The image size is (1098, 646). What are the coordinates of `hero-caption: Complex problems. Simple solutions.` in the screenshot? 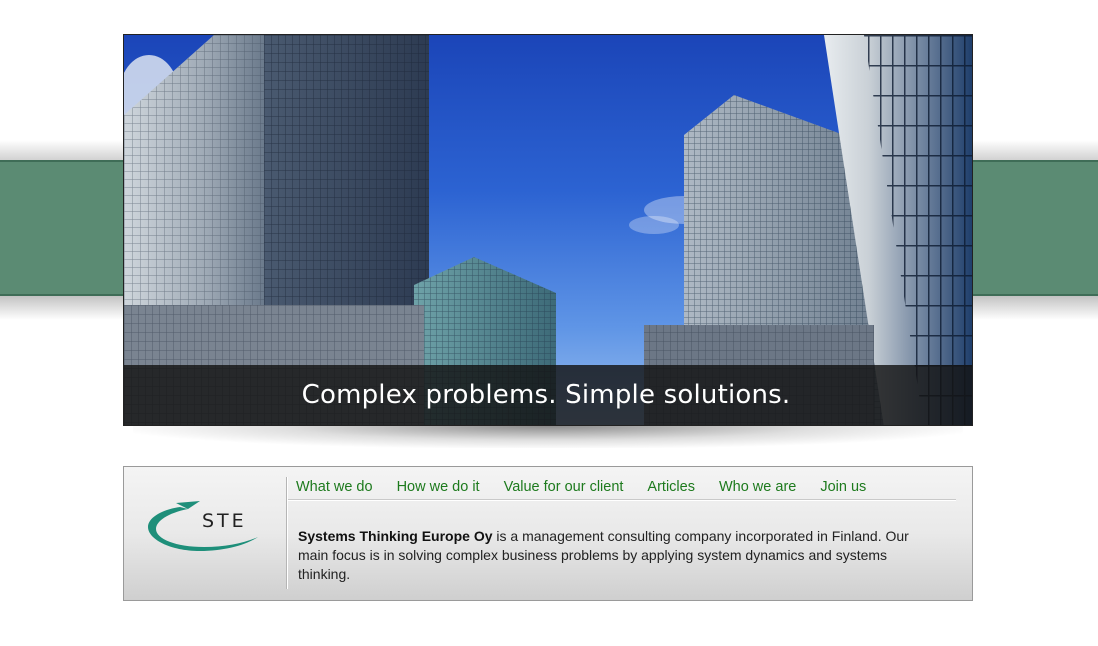 It's located at (546, 395).